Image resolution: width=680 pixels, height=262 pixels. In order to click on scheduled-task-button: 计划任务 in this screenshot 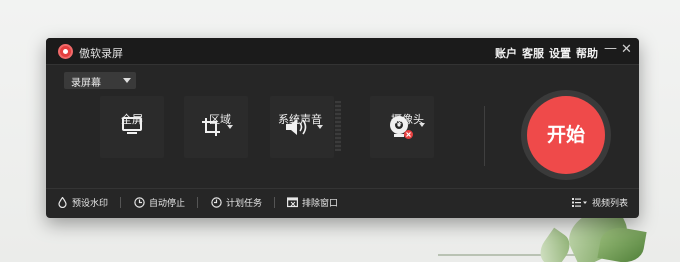, I will do `click(236, 202)`.